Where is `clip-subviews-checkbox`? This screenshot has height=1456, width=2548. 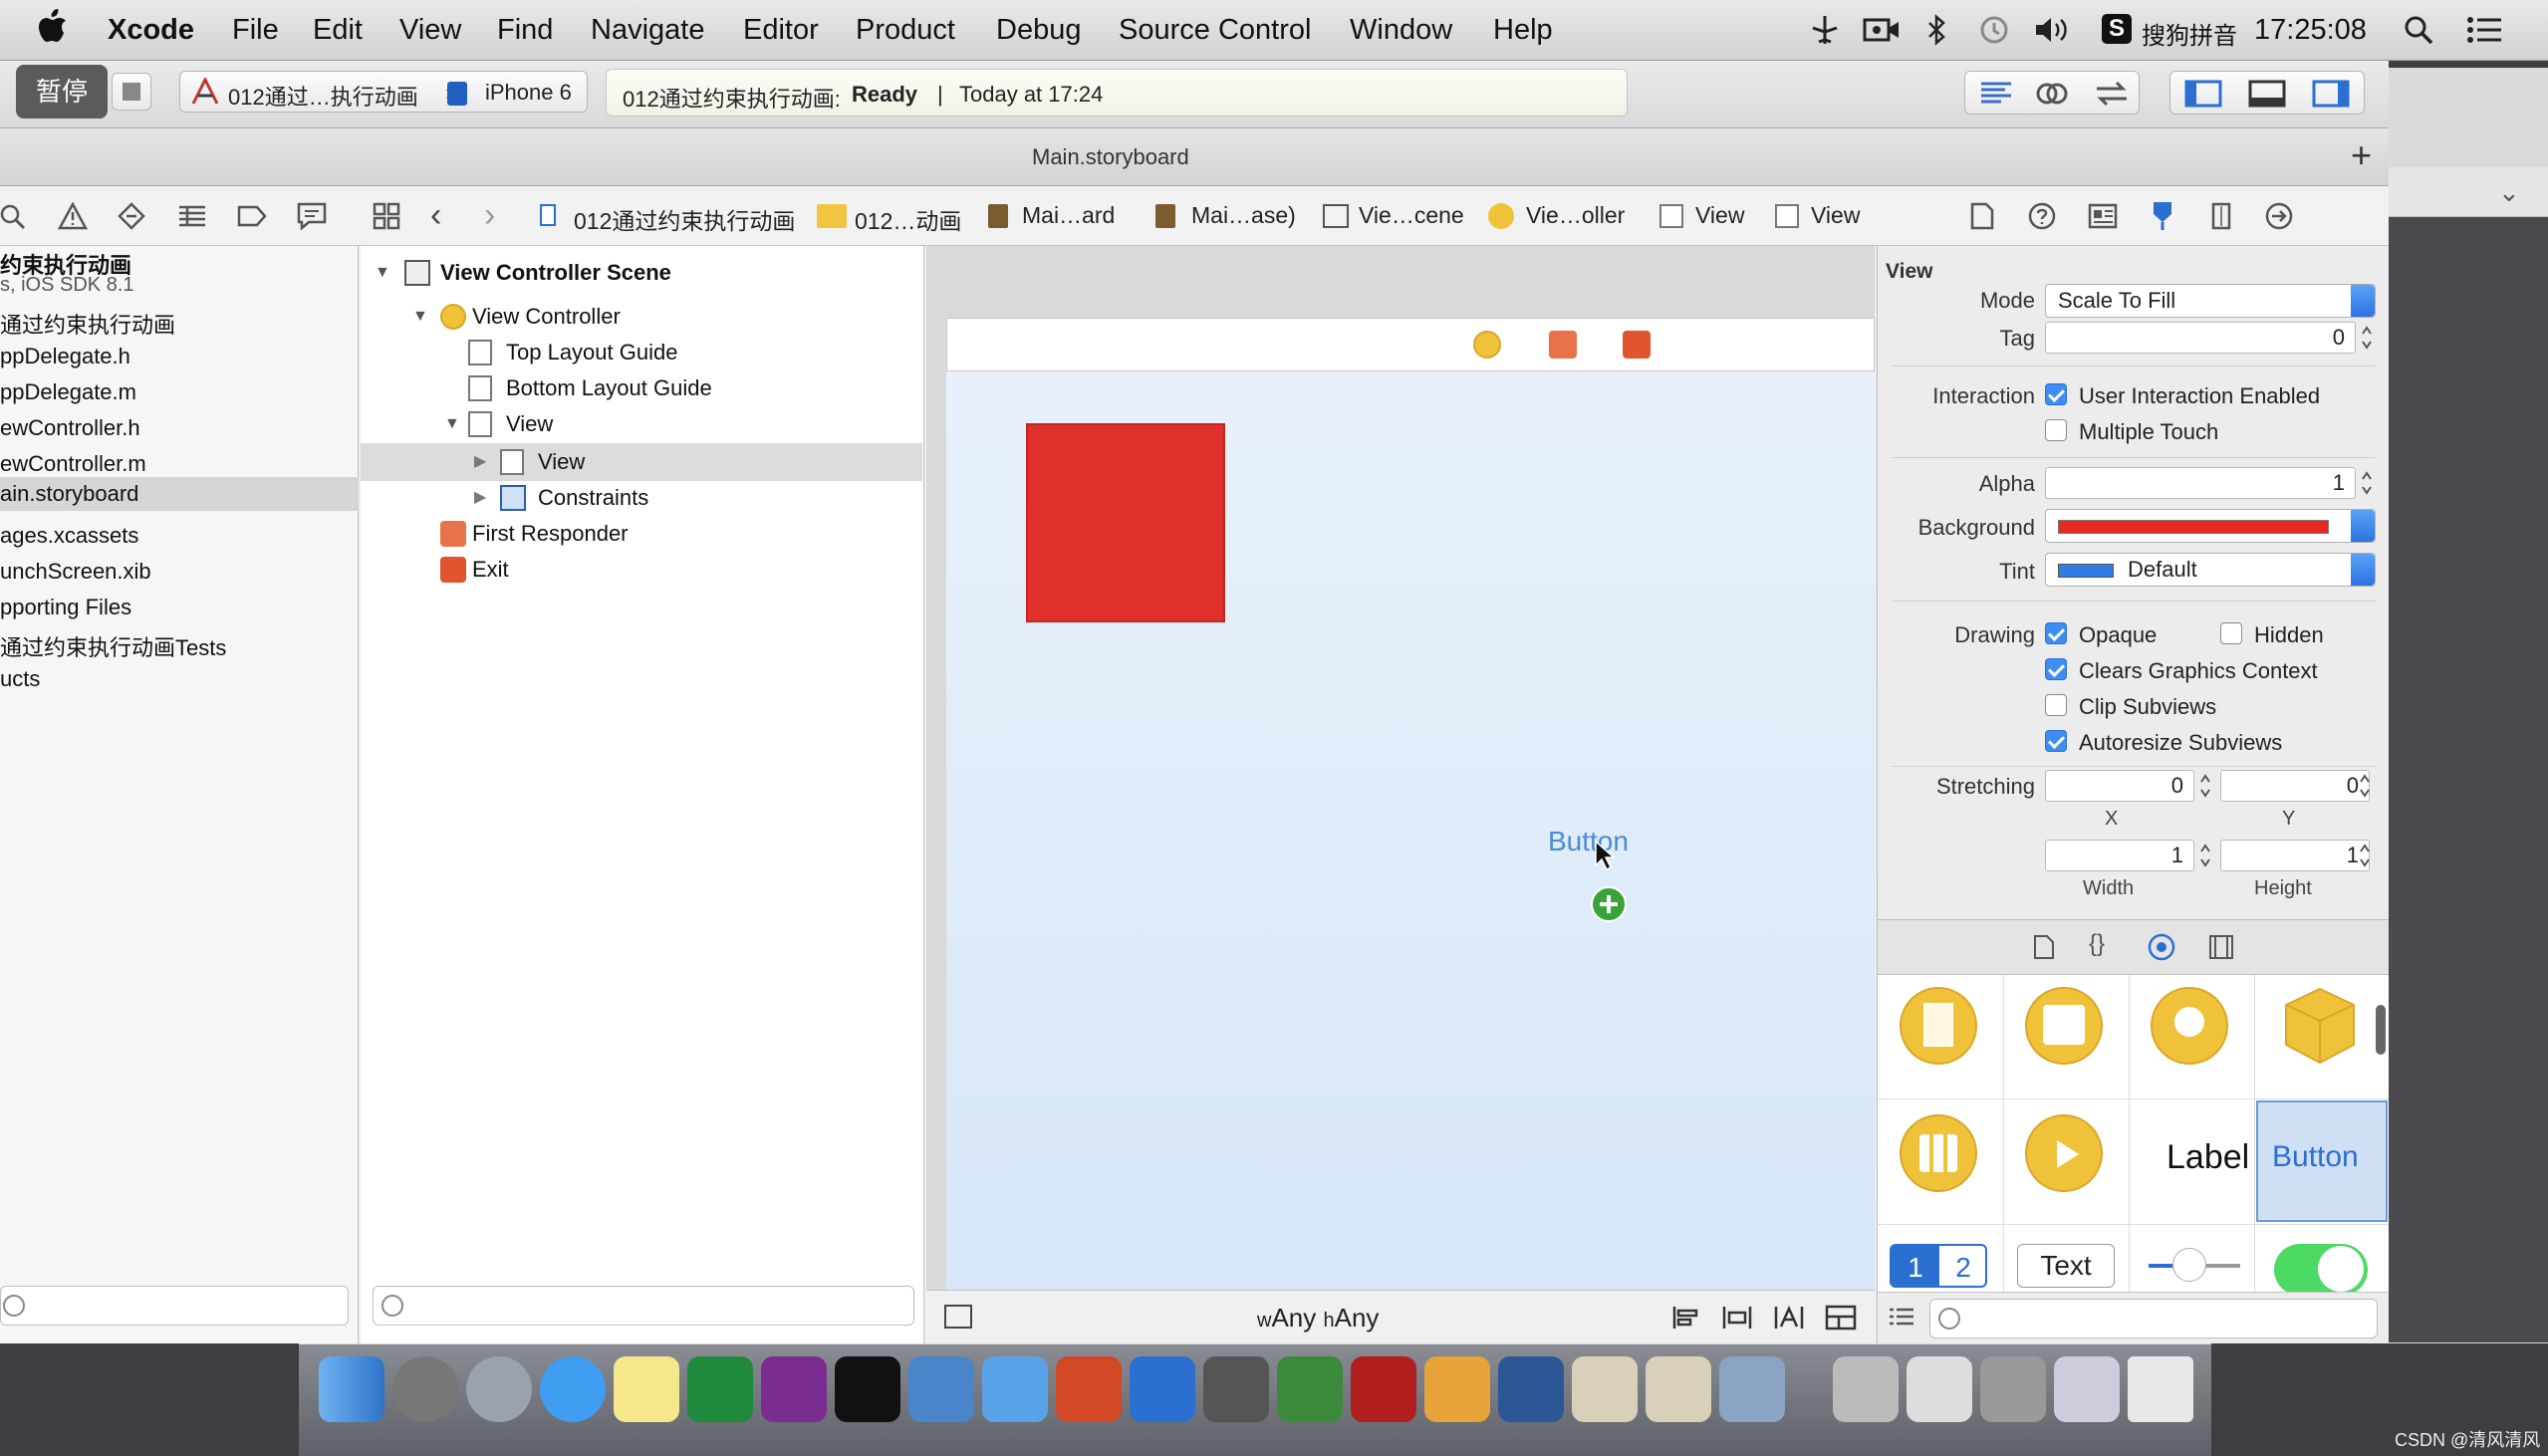
clip-subviews-checkbox is located at coordinates (2056, 705).